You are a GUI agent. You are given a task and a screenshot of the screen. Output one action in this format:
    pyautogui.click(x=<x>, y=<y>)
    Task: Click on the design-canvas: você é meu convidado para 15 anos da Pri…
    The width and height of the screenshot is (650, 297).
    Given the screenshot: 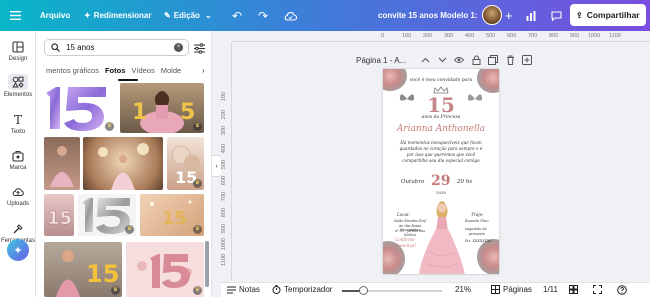 What is the action you would take?
    pyautogui.click(x=441, y=171)
    